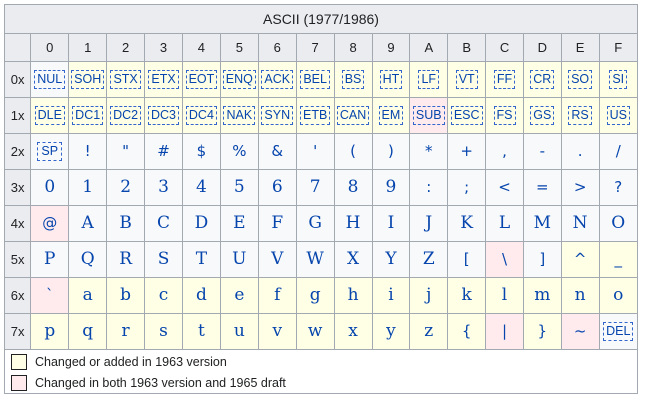 The height and width of the screenshot is (400, 645). I want to click on char-link: {, so click(467, 331).